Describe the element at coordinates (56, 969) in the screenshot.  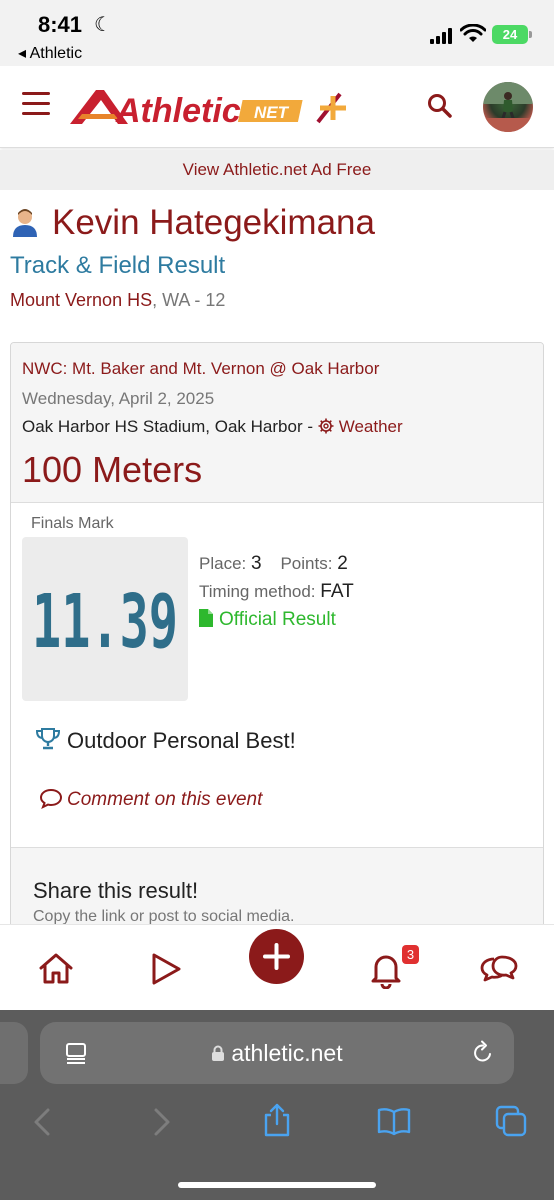
I see `home-icon` at that location.